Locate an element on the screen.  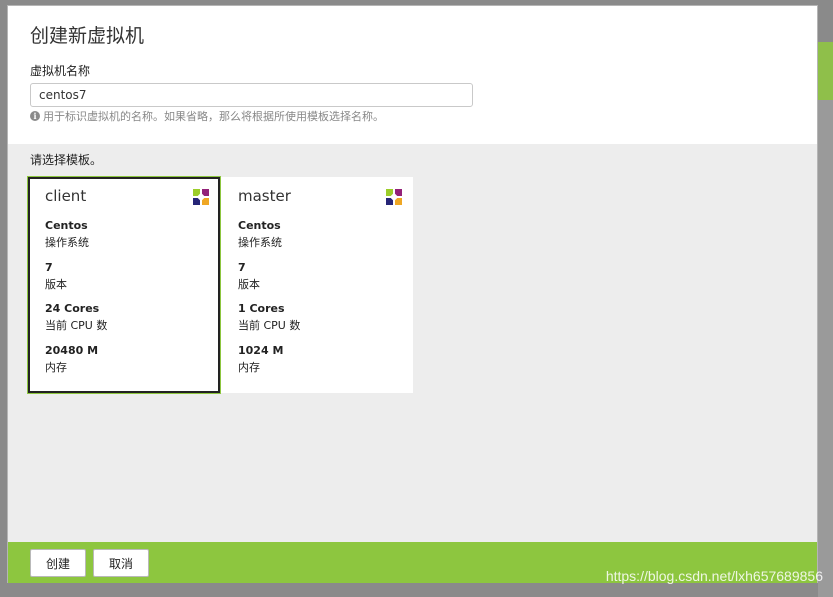
background-green-strip is located at coordinates (825, 71).